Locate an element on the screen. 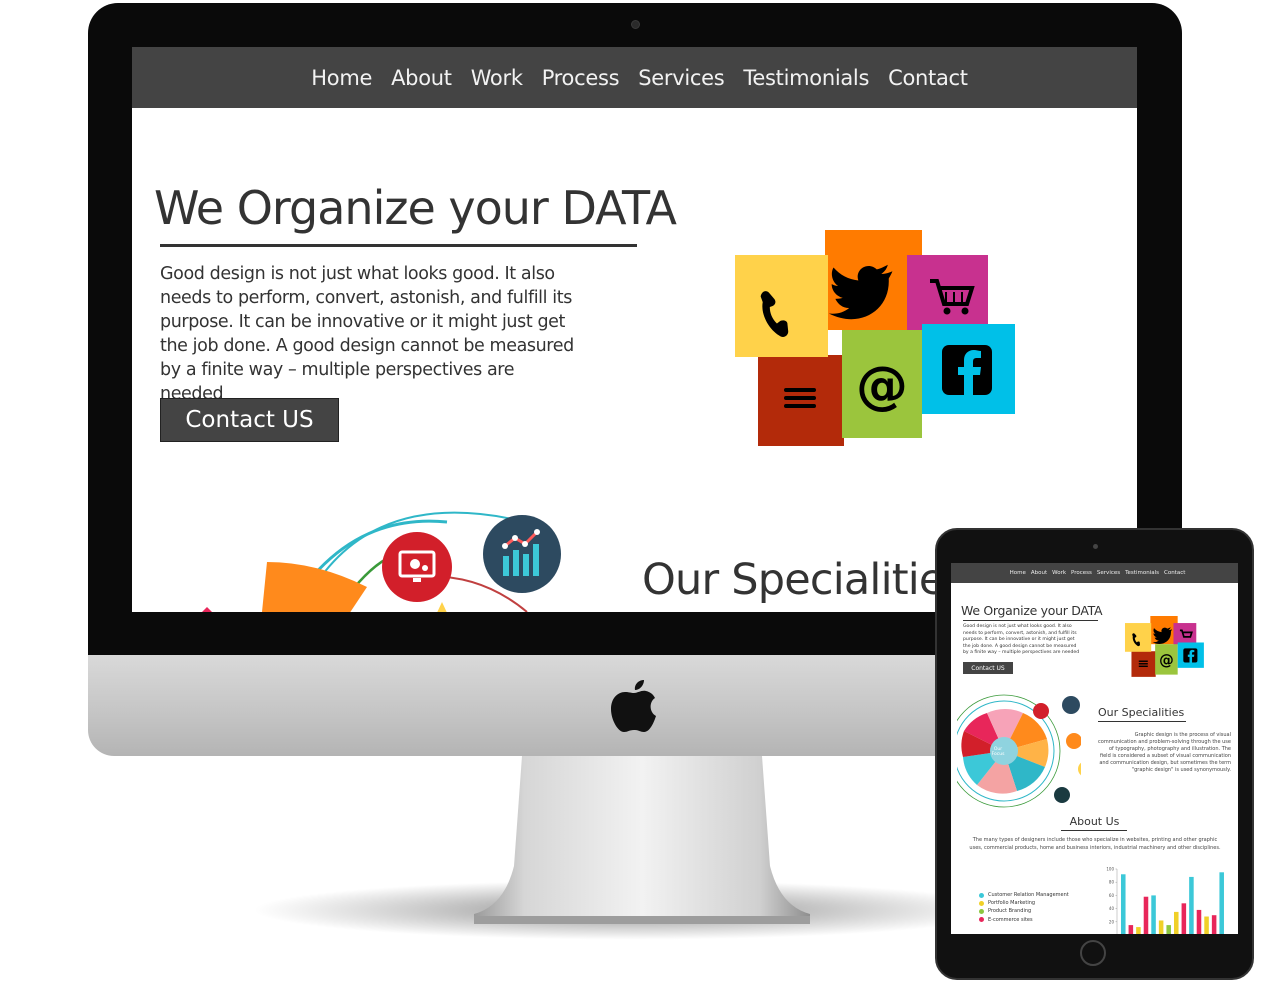 The height and width of the screenshot is (990, 1286). specialities-divider is located at coordinates (1142, 721).